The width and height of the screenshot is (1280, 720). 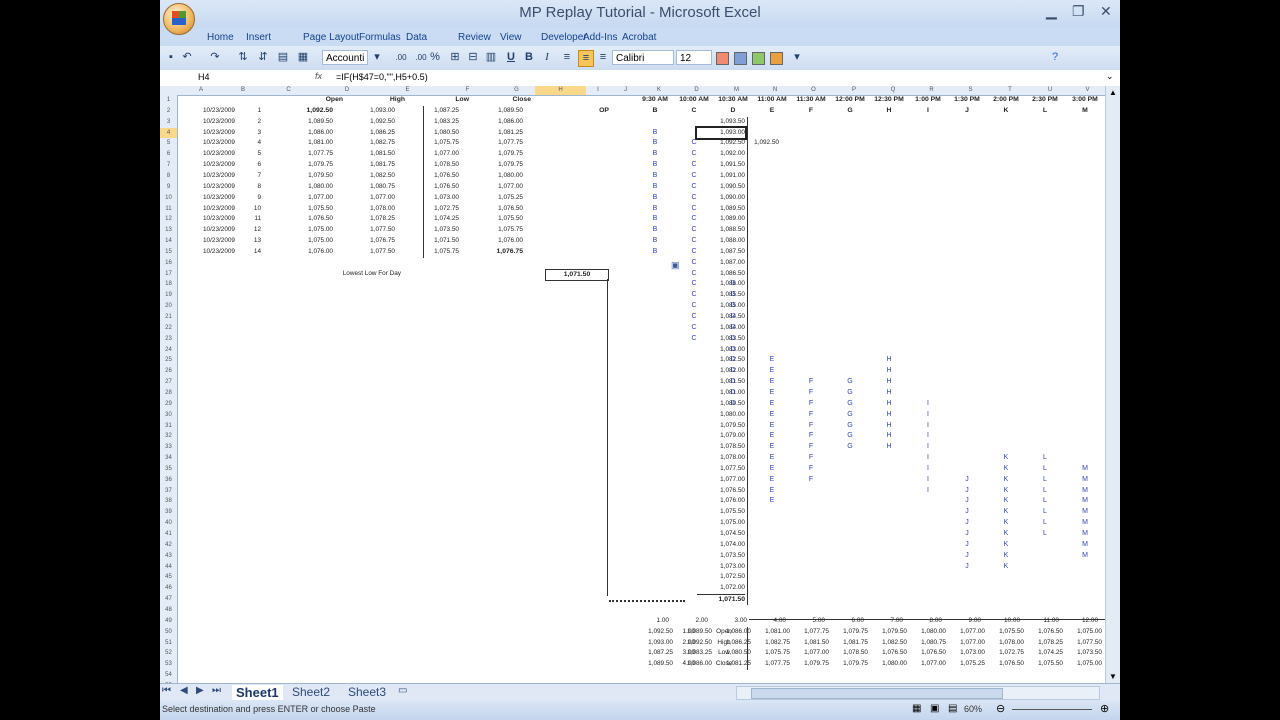 I want to click on row-header-33: 33, so click(x=168, y=447).